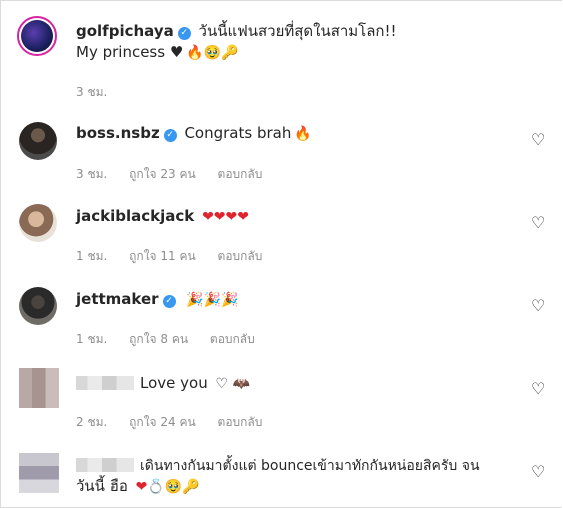 The image size is (563, 508). I want to click on comment-likes: ถูกใจ 23 คน, so click(162, 174).